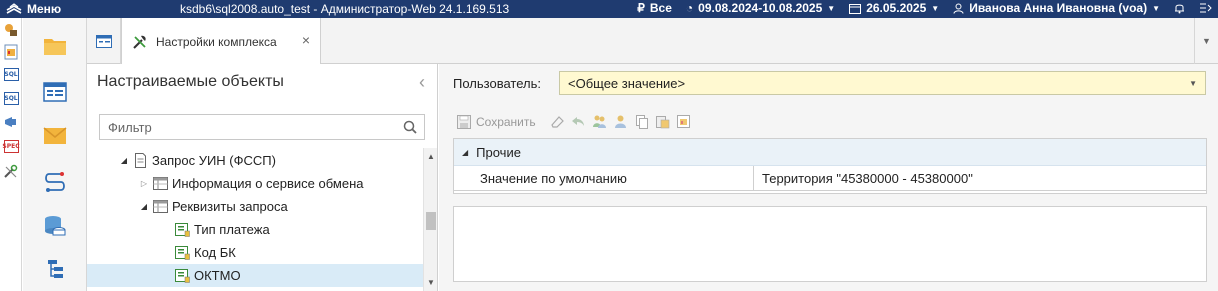 This screenshot has height=291, width=1218. Describe the element at coordinates (855, 8) in the screenshot. I see `calendar-icon` at that location.